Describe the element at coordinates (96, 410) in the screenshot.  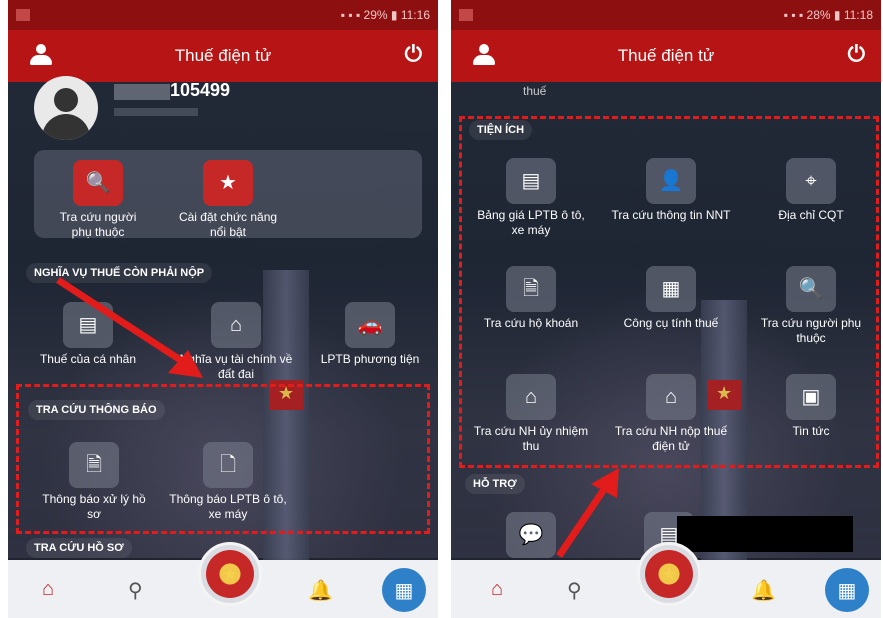
I see `section-tra-cuu-thong-bao: TRA CỨU THÔNG BÁO` at that location.